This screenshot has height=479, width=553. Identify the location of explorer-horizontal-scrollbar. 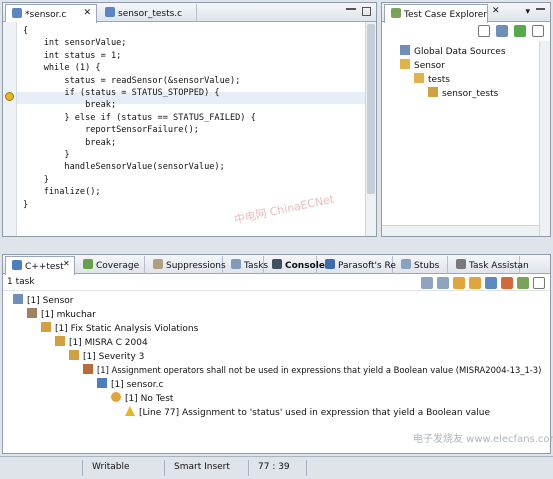
(460, 230).